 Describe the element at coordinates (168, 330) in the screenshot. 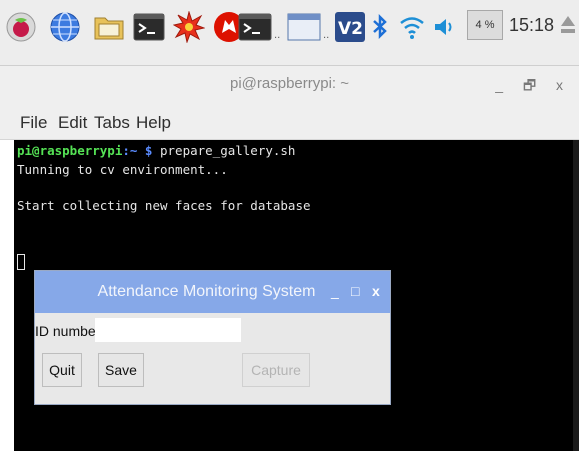

I see `id-number-input` at that location.